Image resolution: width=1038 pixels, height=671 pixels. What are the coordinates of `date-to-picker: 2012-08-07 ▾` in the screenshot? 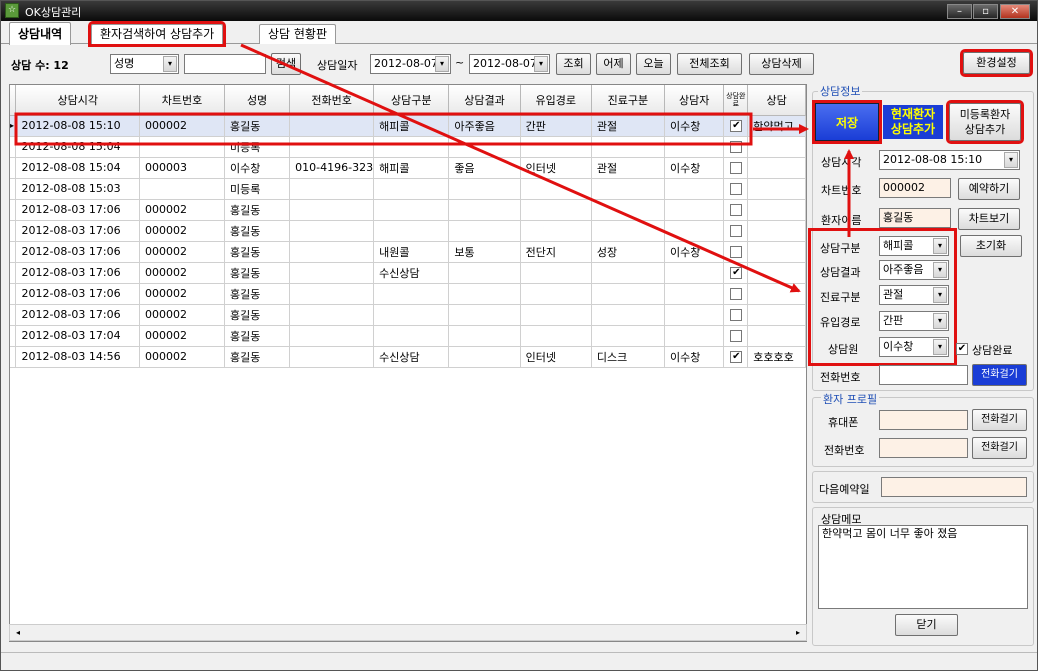 It's located at (509, 64).